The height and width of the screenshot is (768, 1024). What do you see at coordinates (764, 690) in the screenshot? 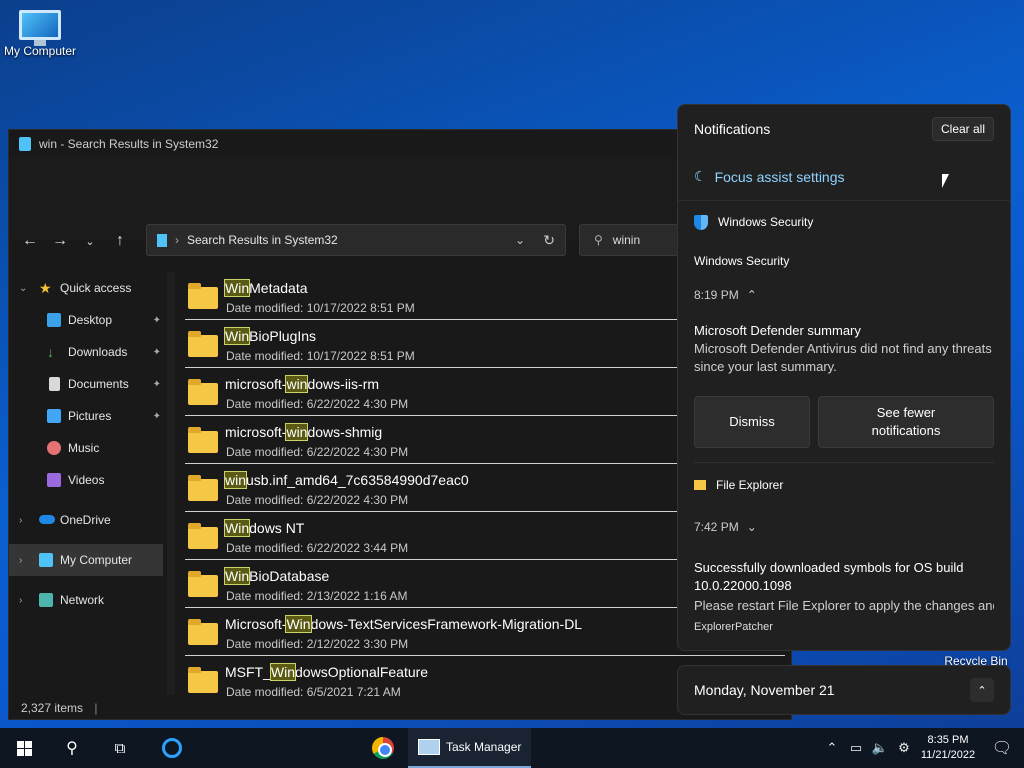
I see `calendar-date: Monday, November 21` at bounding box center [764, 690].